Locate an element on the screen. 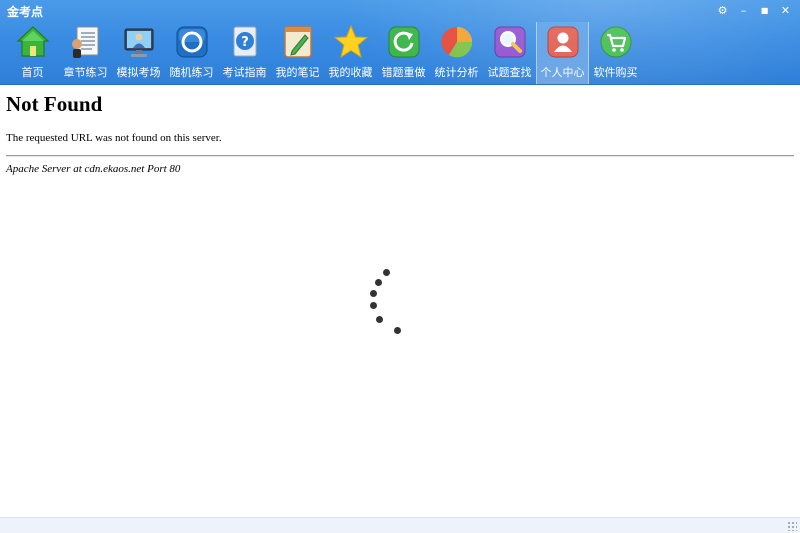  minimize-icon: – is located at coordinates (743, 10).